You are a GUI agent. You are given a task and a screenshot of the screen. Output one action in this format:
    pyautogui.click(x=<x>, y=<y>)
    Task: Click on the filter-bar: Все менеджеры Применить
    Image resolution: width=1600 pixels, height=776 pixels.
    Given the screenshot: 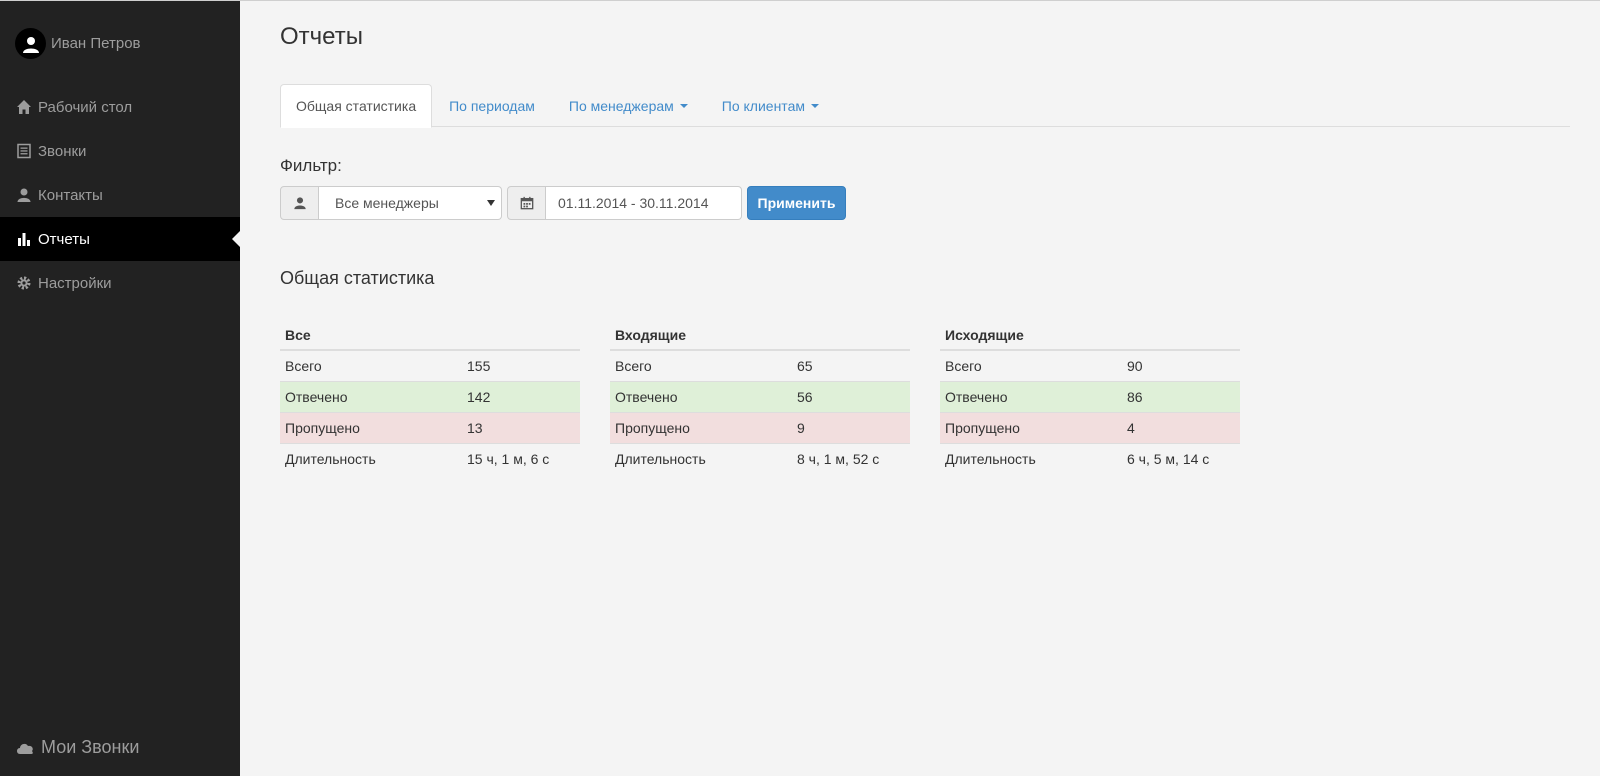 What is the action you would take?
    pyautogui.click(x=563, y=203)
    